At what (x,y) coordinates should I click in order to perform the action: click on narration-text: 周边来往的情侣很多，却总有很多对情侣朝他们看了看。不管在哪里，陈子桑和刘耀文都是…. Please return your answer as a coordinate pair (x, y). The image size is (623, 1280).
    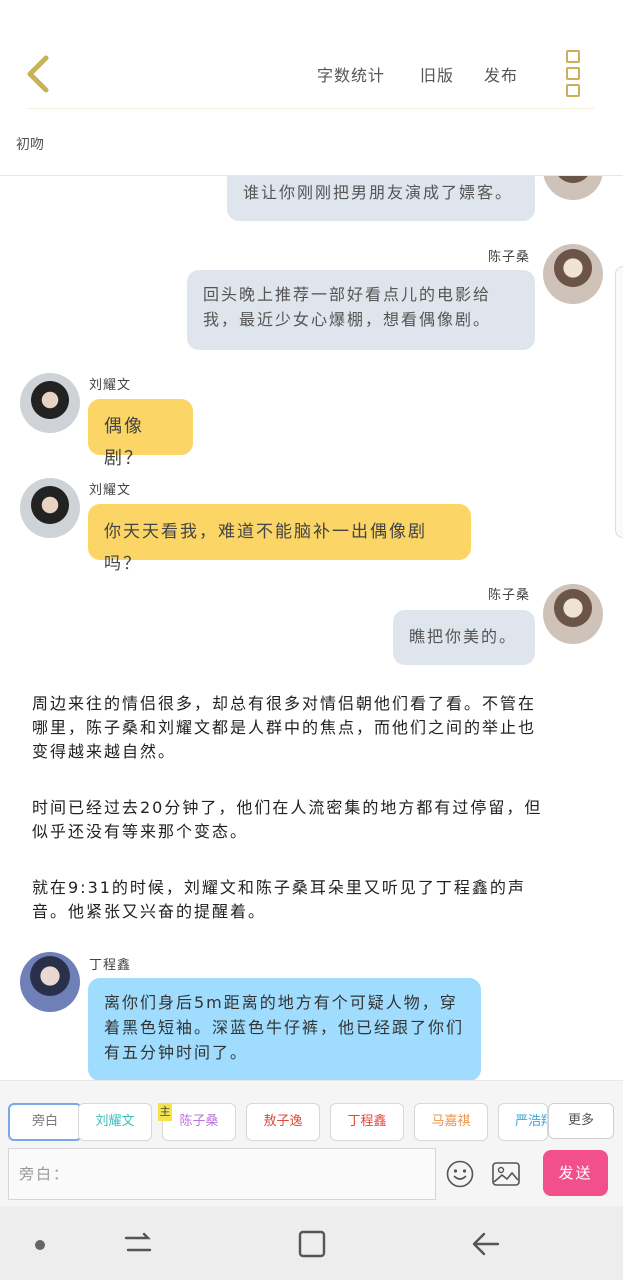
    Looking at the image, I should click on (292, 728).